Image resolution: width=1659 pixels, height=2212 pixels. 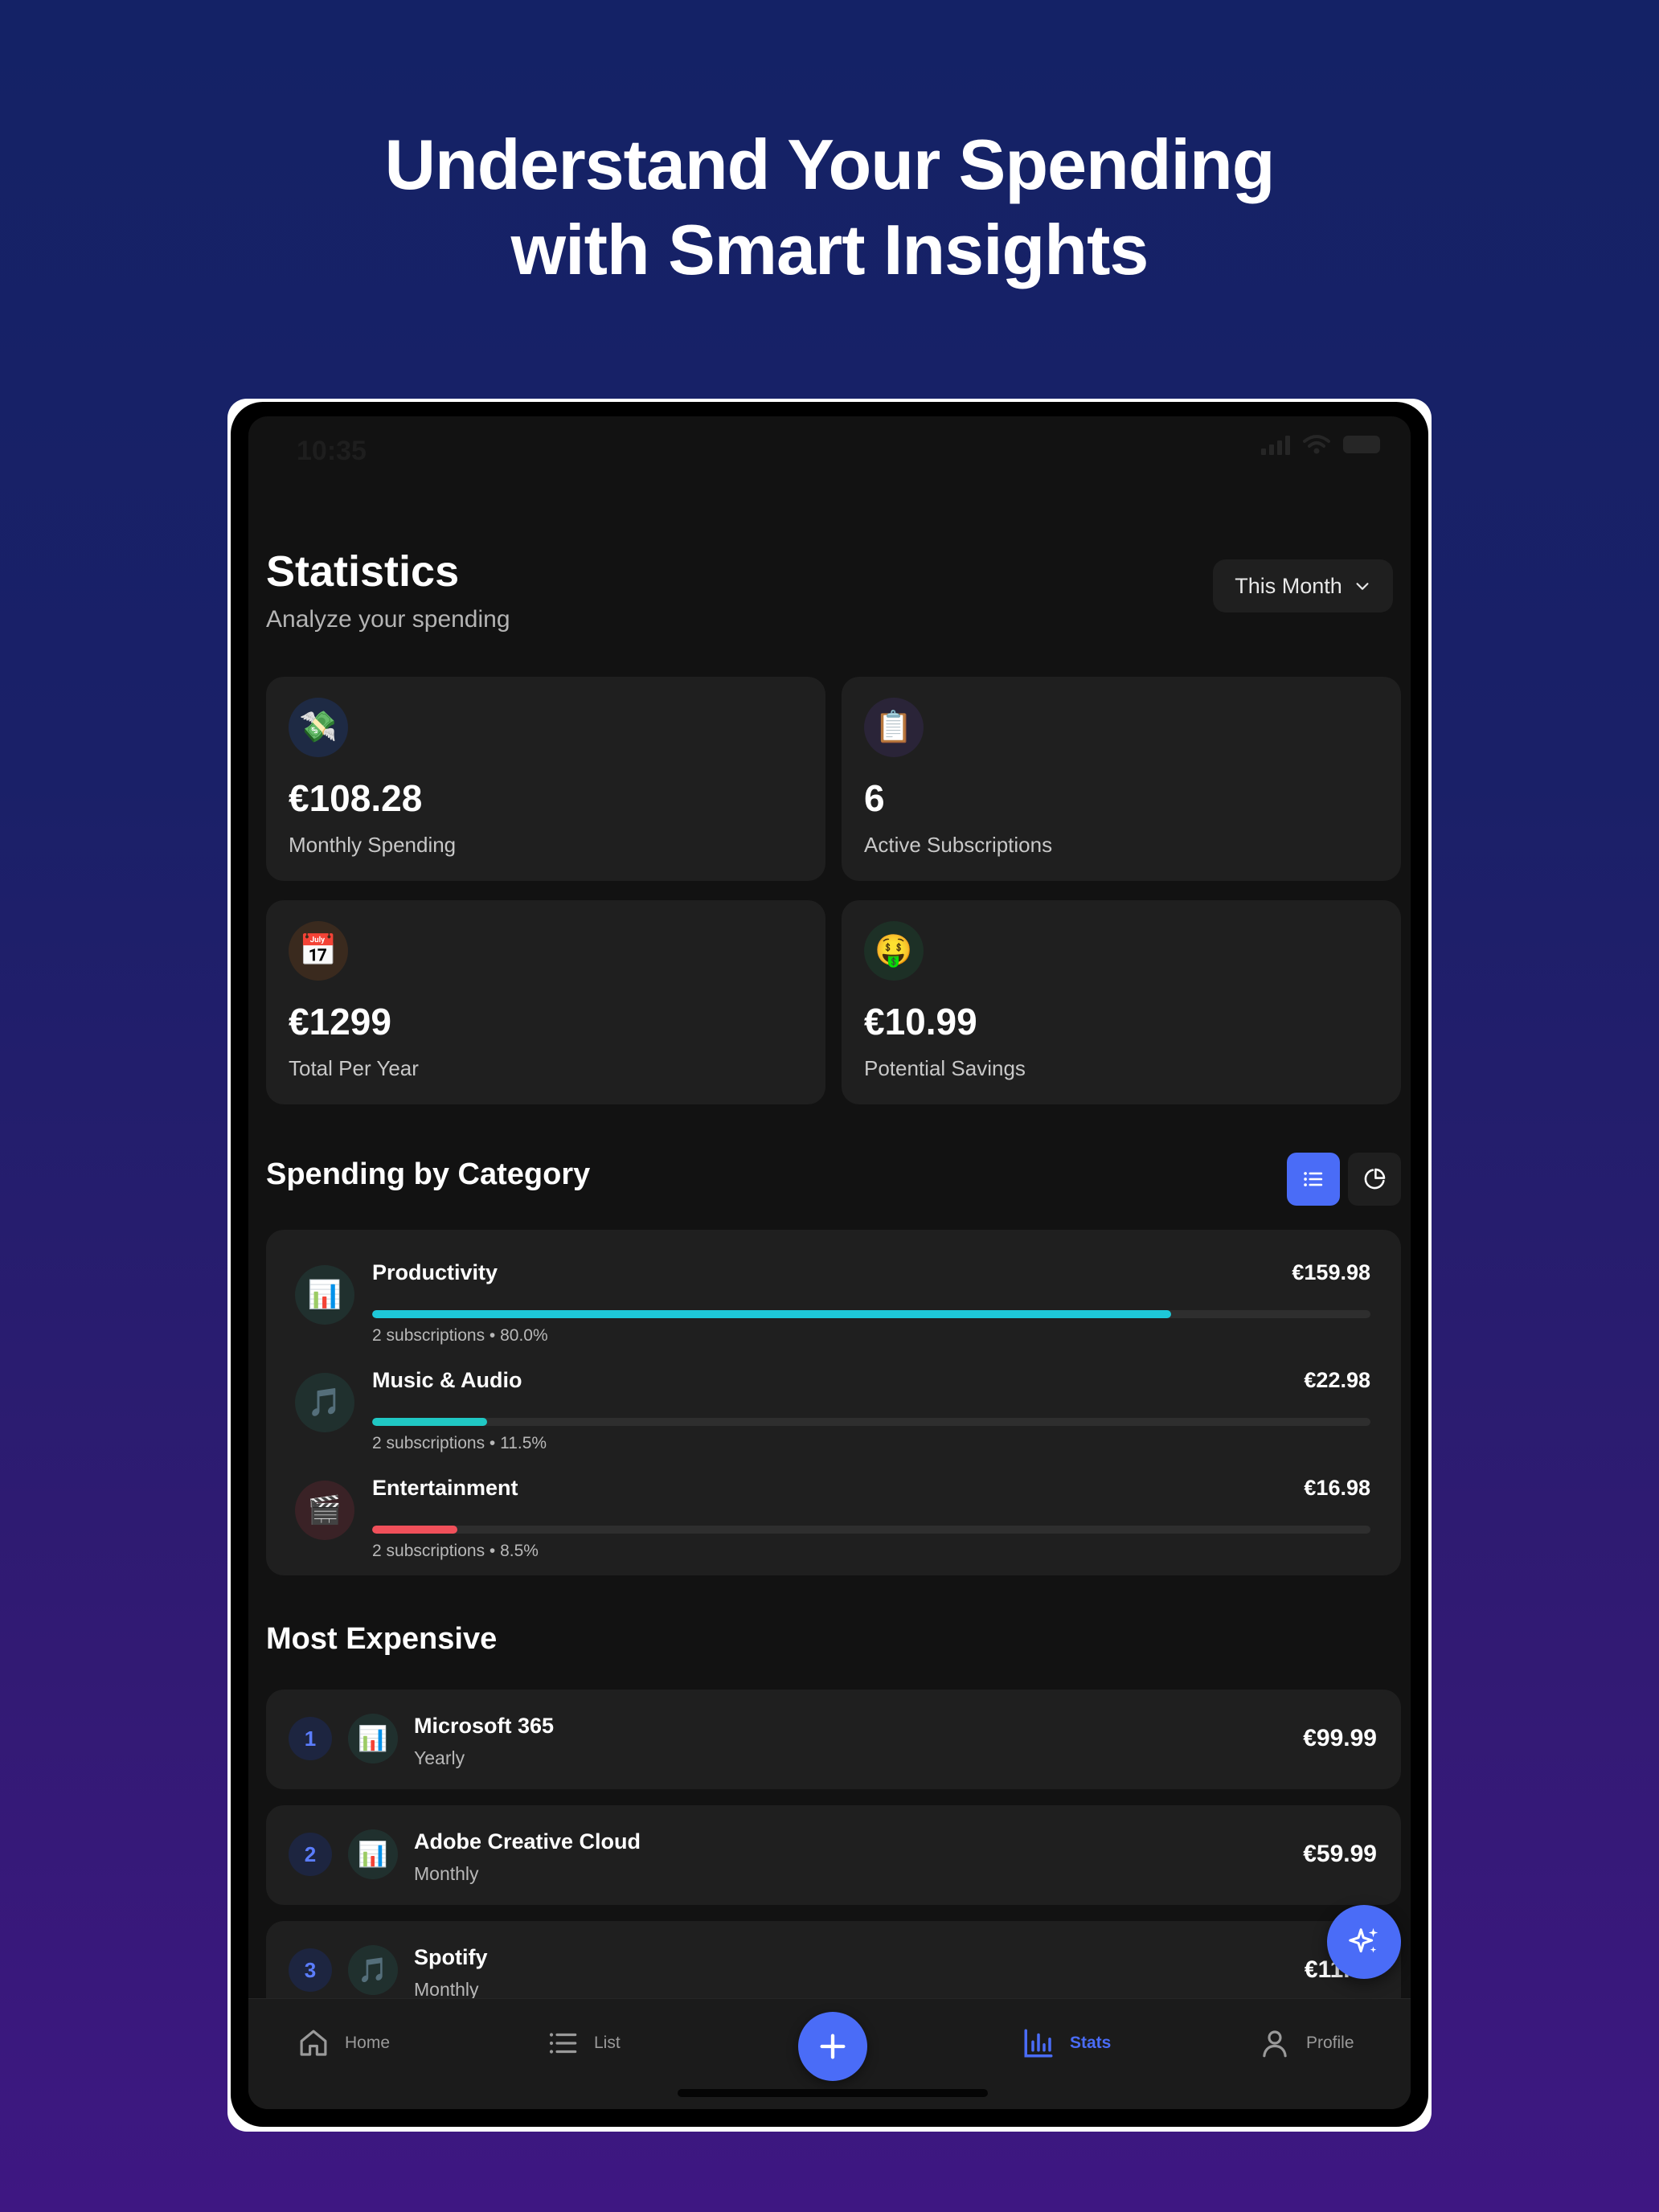 What do you see at coordinates (451, 1957) in the screenshot?
I see `subscription-name: Spotify` at bounding box center [451, 1957].